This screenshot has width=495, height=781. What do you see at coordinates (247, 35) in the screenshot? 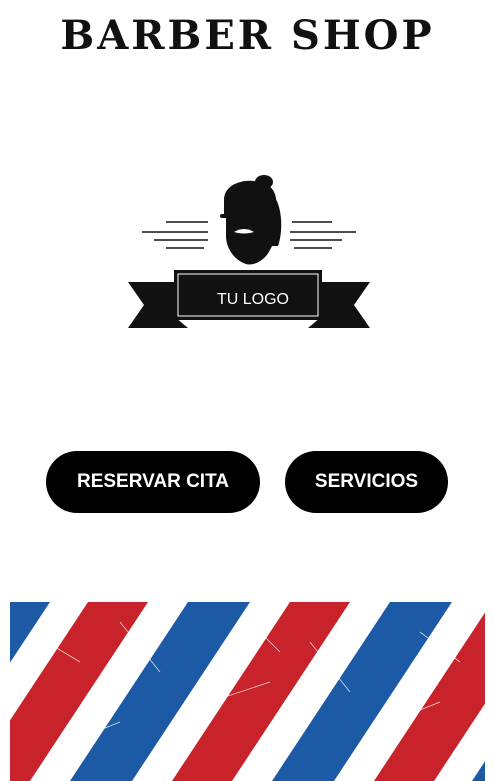
I see `page-title: BARBER SHOP` at bounding box center [247, 35].